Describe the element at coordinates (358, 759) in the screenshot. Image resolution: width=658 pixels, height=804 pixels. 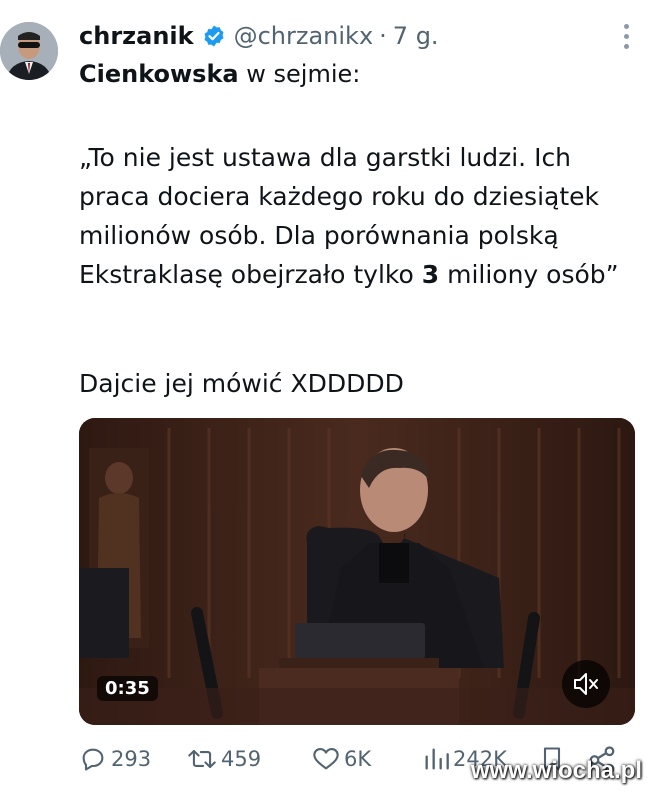
I see `like-count: 6K` at that location.